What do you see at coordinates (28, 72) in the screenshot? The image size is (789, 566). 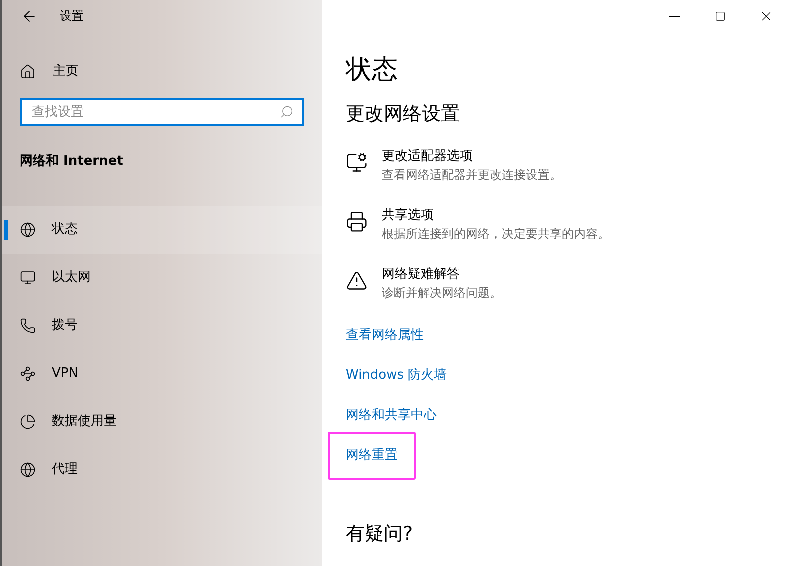 I see `home-icon` at bounding box center [28, 72].